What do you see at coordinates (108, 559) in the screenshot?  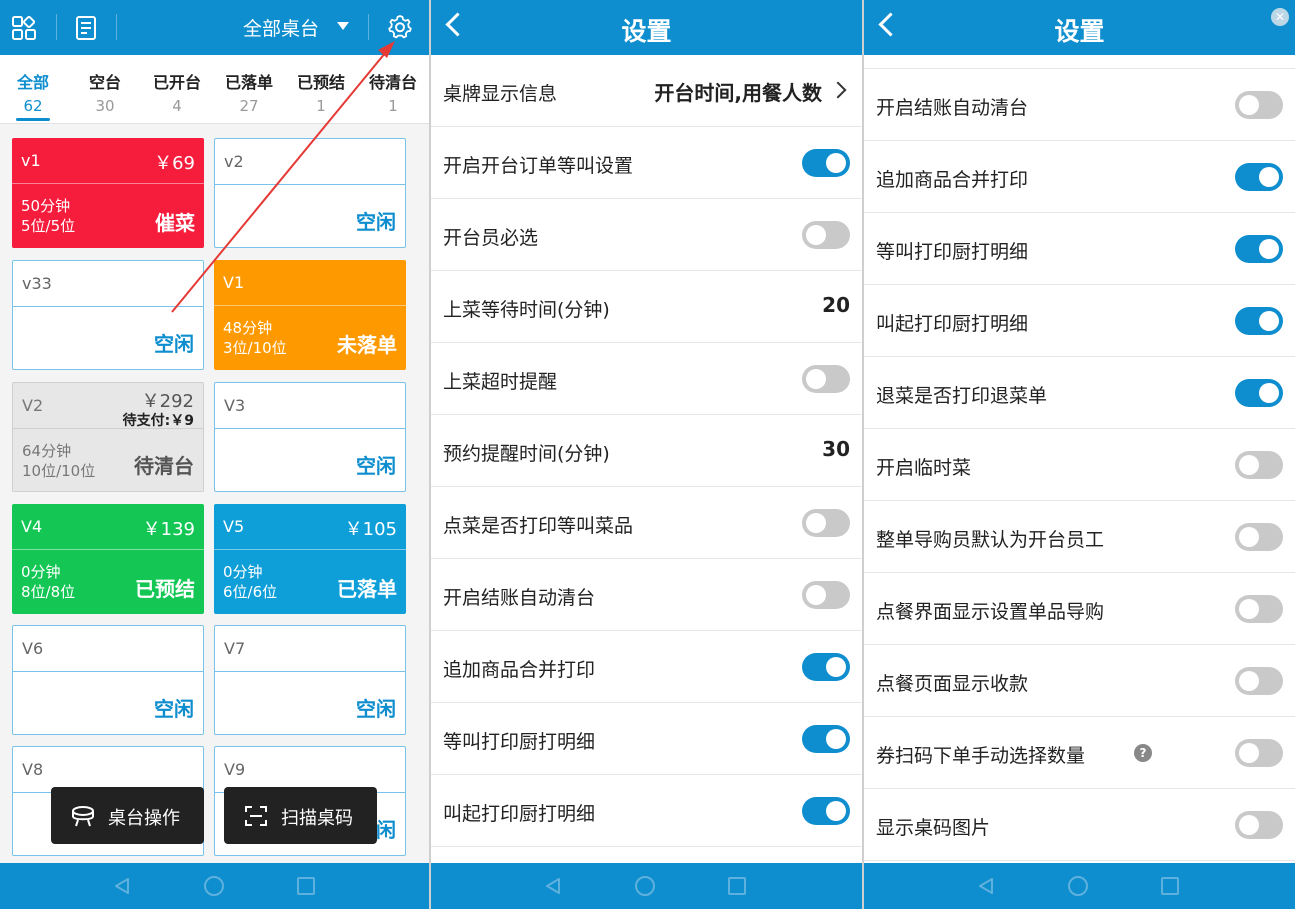 I see `table-card: V4 ￥139 0分钟 8位/8位 已预结` at bounding box center [108, 559].